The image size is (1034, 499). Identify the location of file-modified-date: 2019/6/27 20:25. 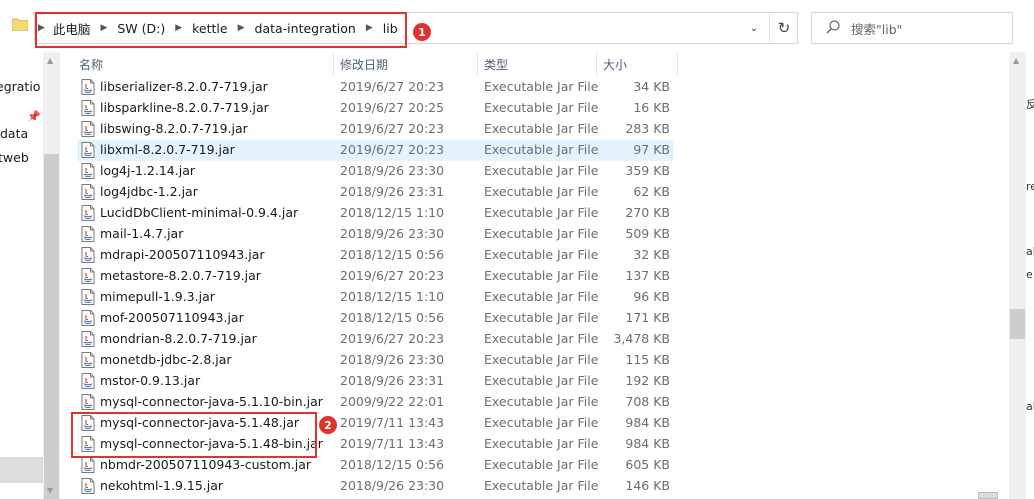
(392, 107).